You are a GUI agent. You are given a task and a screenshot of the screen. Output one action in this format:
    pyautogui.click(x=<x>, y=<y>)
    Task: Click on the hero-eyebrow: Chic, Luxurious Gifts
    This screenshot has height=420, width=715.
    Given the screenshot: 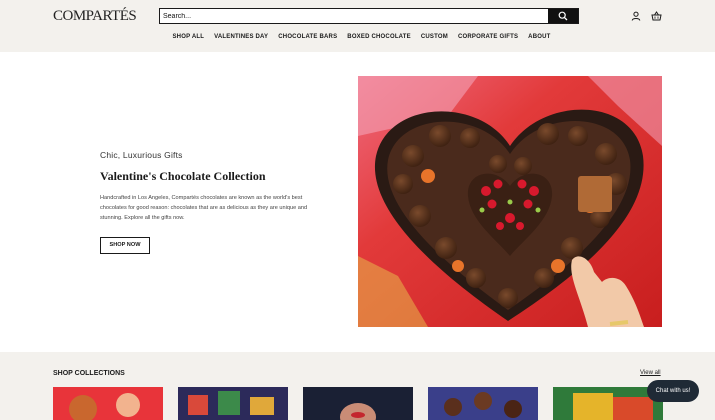 What is the action you would take?
    pyautogui.click(x=141, y=155)
    